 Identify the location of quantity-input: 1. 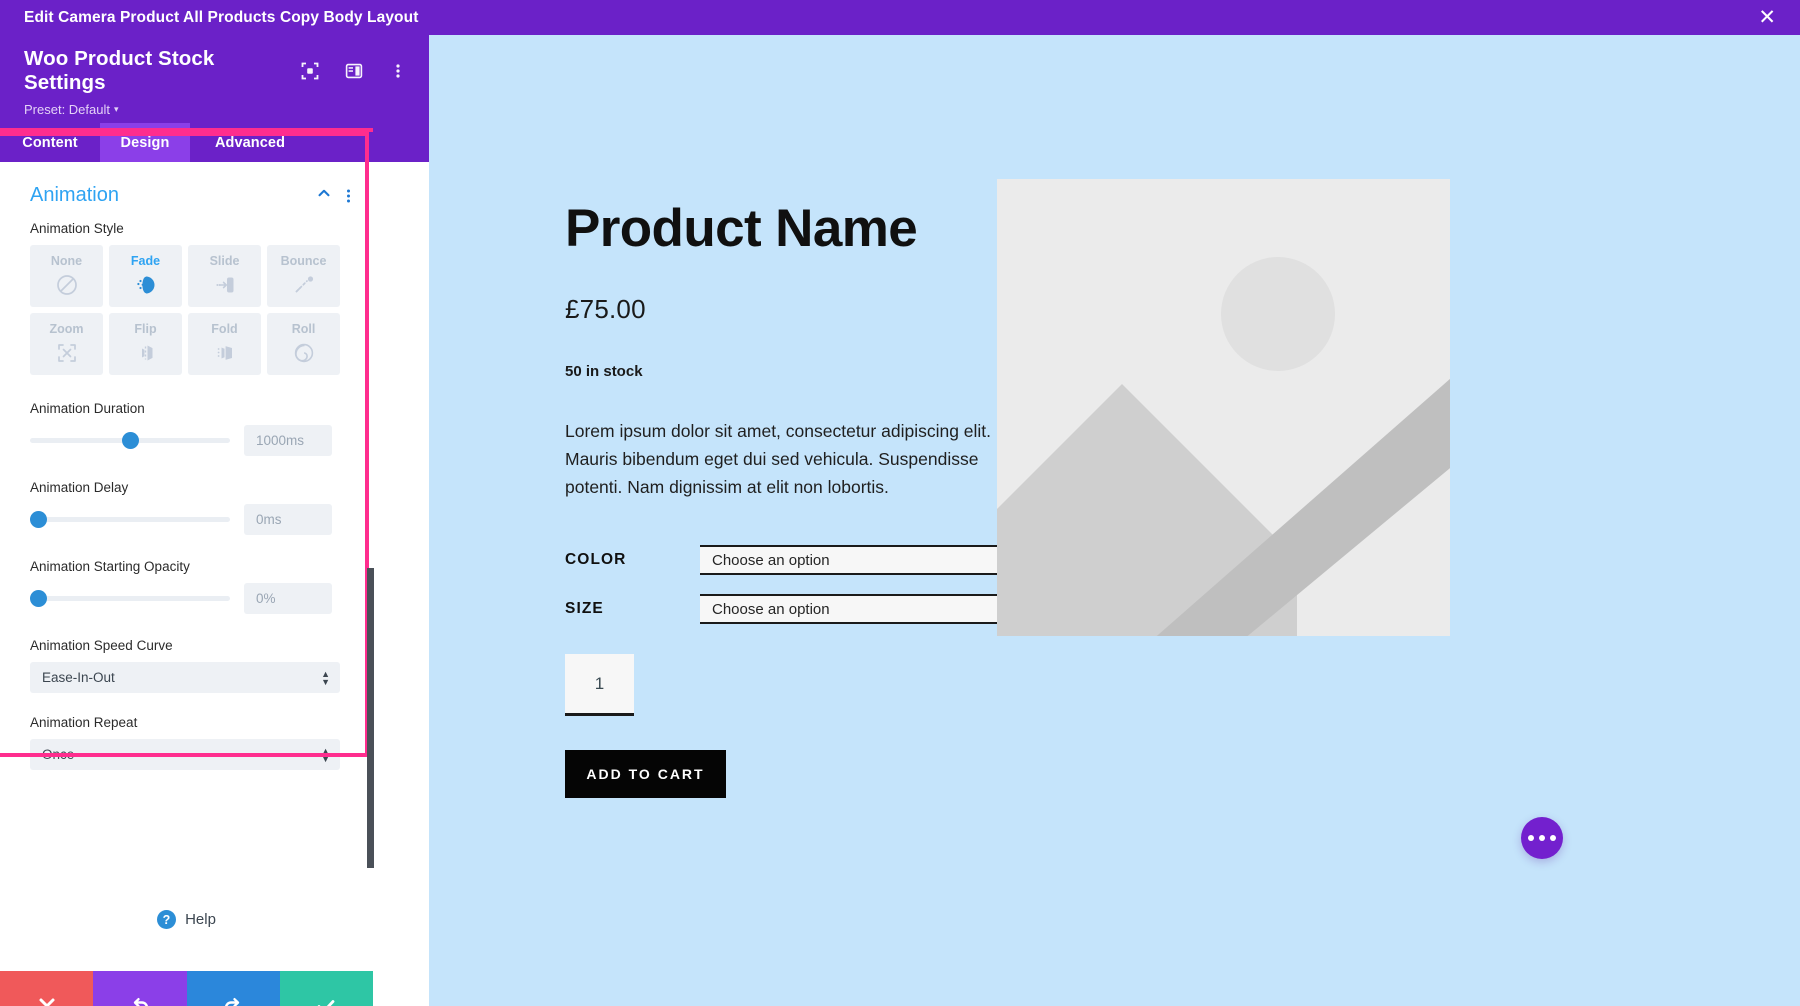
(599, 685).